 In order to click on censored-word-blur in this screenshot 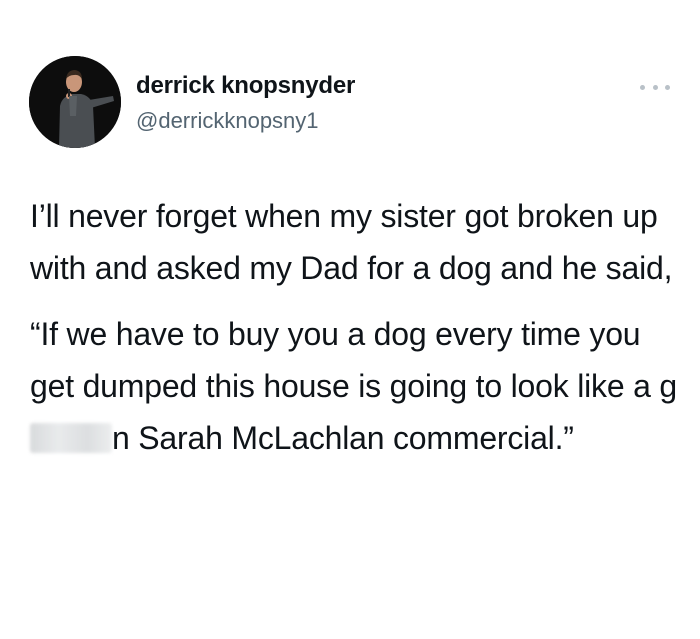, I will do `click(71, 438)`.